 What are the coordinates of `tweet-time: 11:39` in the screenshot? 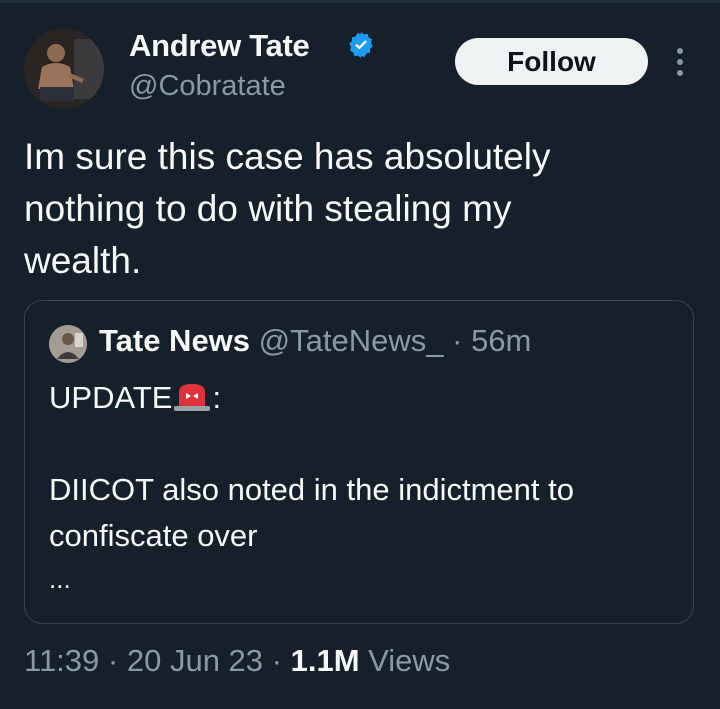 It's located at (61, 660).